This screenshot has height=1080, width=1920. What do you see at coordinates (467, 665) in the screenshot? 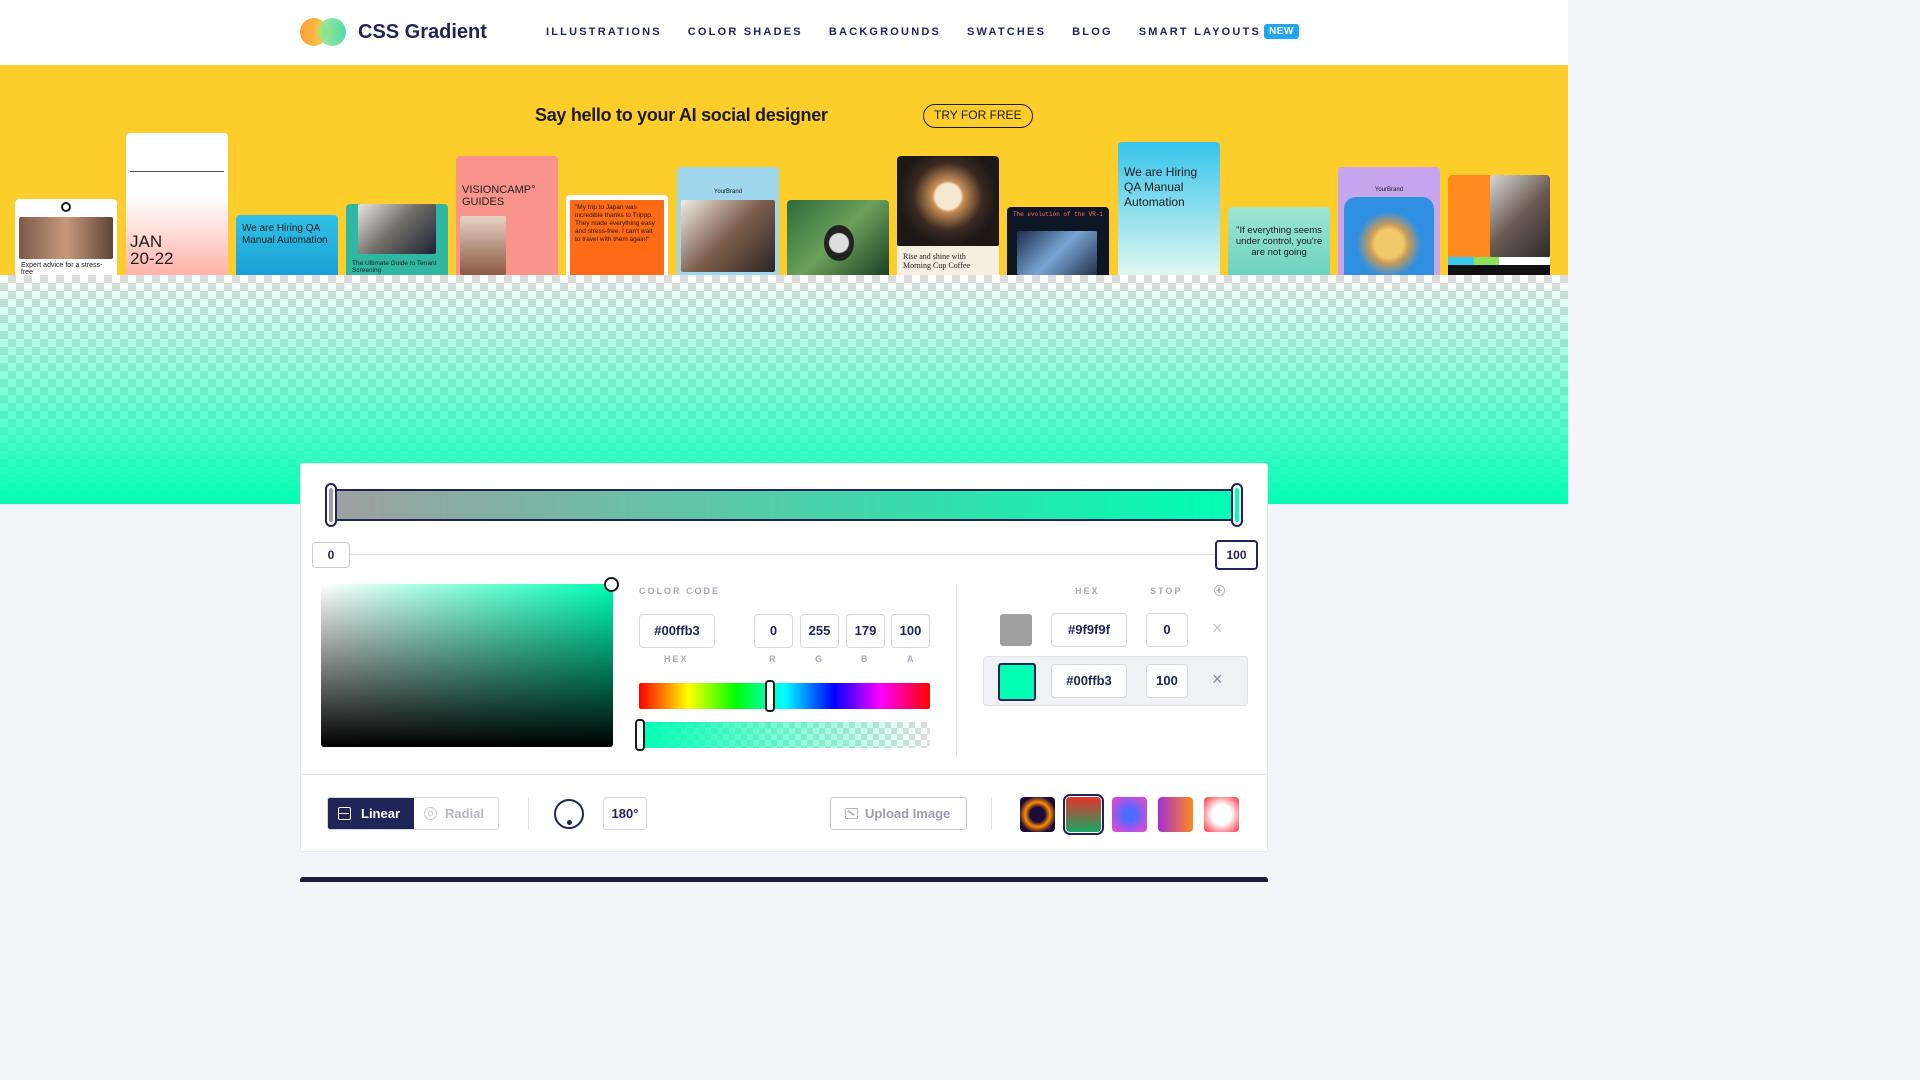
I see `saturation-value-picker` at bounding box center [467, 665].